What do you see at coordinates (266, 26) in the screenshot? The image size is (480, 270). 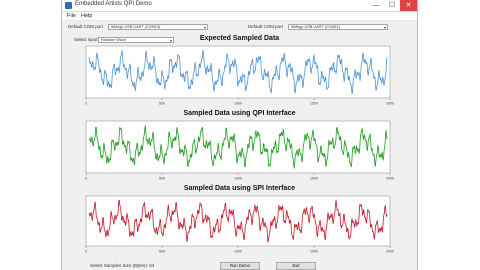 I see `com-right-label: Default COM port` at bounding box center [266, 26].